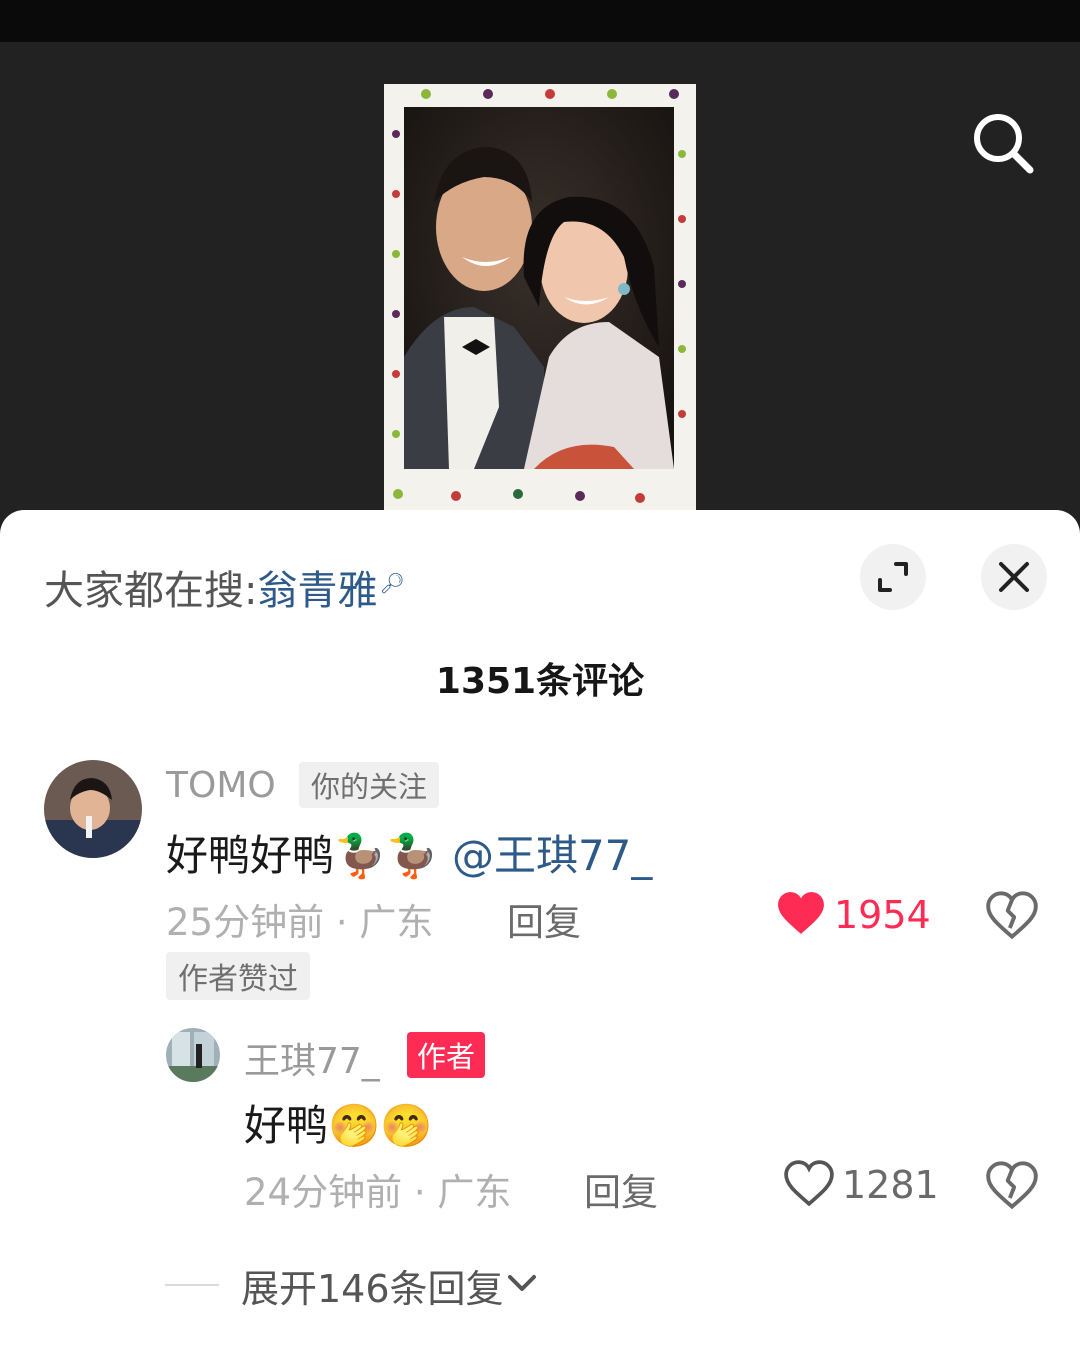 The image size is (1080, 1347). What do you see at coordinates (540, 681) in the screenshot?
I see `comment-count-title: 1351条评论` at bounding box center [540, 681].